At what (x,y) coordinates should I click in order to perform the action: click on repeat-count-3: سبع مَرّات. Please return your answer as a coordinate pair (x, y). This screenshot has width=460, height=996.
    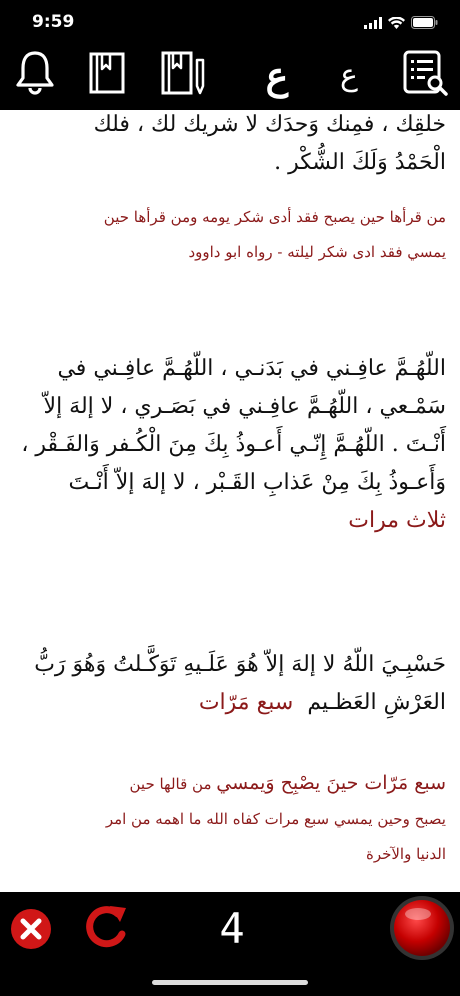
    Looking at the image, I should click on (246, 702).